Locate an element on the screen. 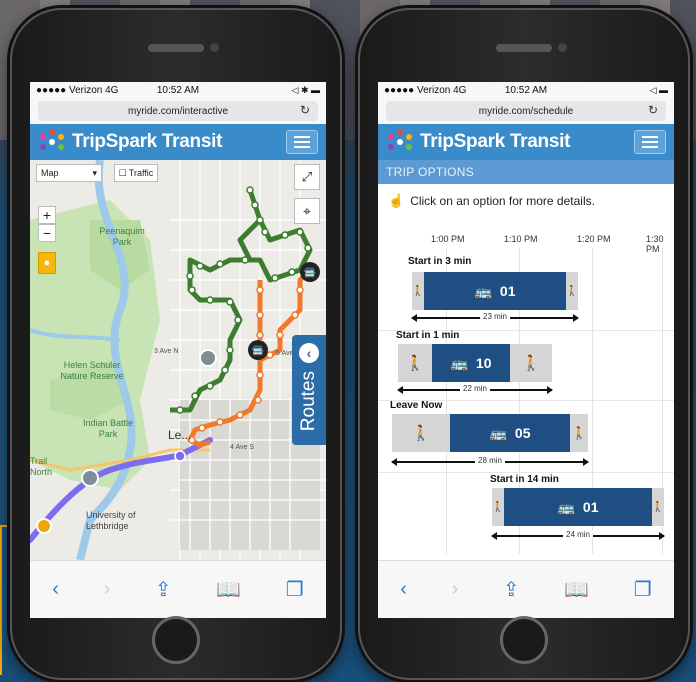 The image size is (696, 682). instructions: ☝ Click on an option for more details. is located at coordinates (526, 201).